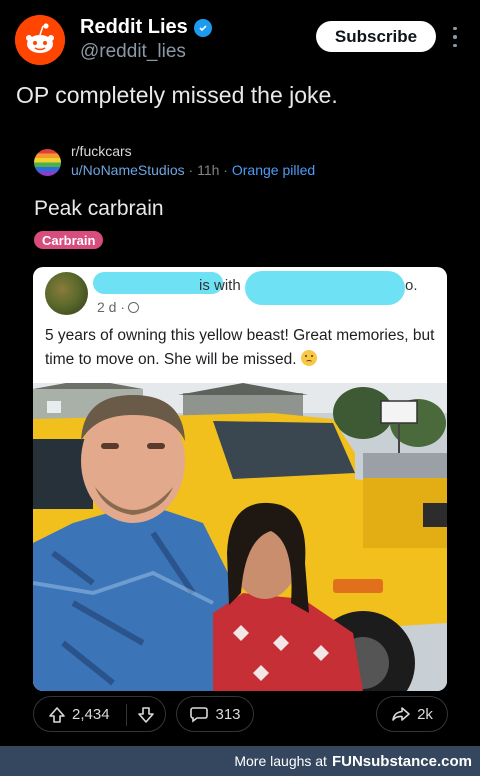 This screenshot has height=776, width=480. I want to click on watermark-footer: More laughs at FUNsubstance.com, so click(240, 761).